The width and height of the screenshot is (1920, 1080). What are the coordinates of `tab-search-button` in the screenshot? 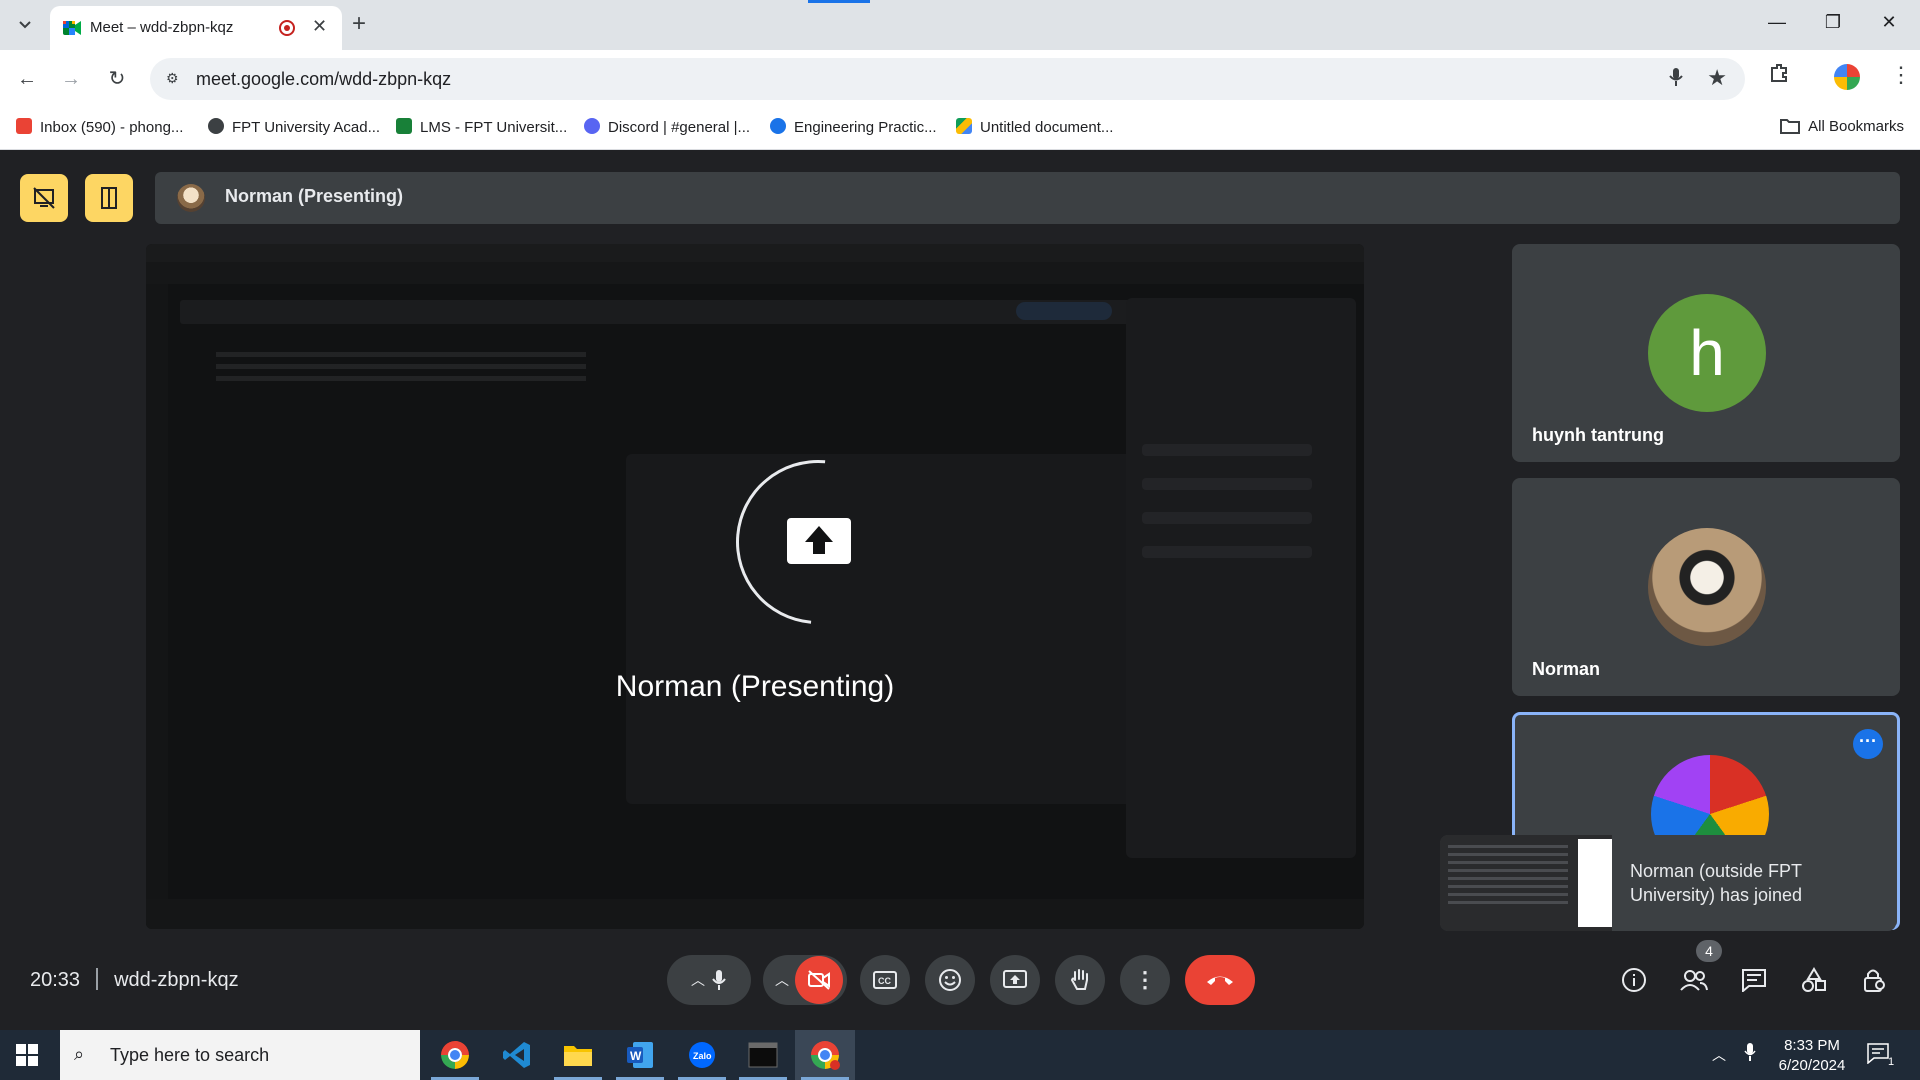 It's located at (25, 25).